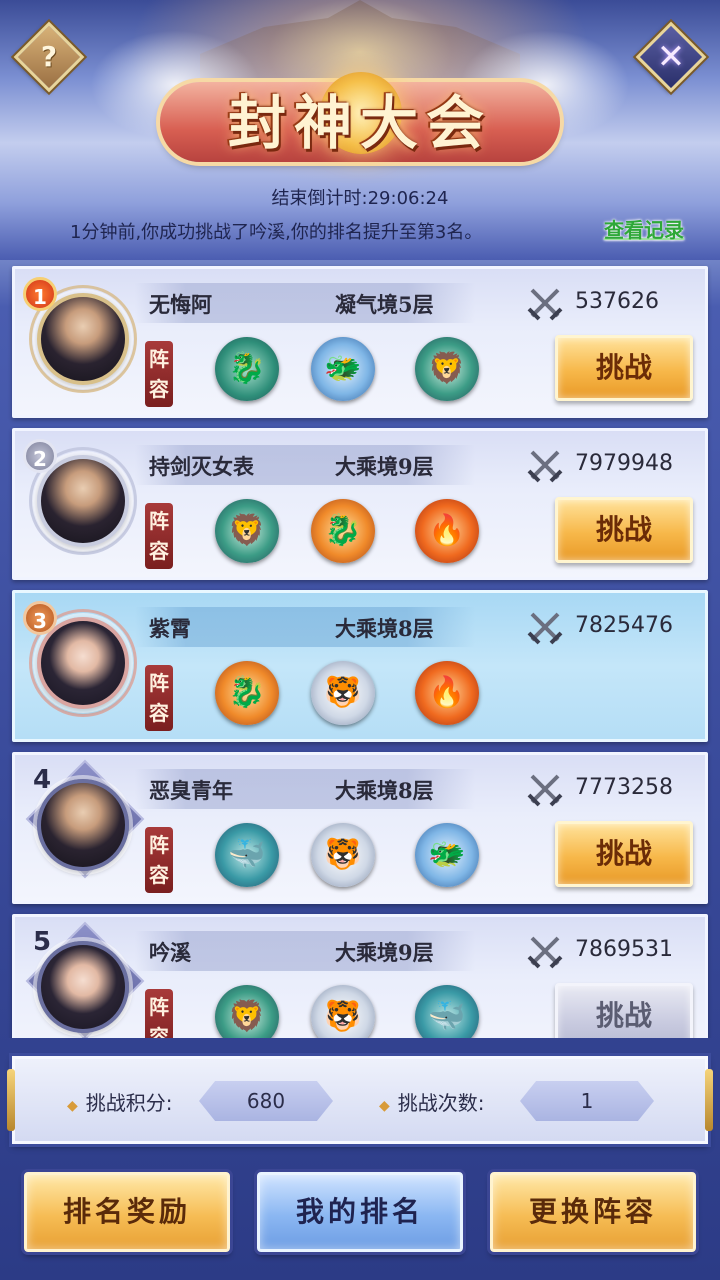 This screenshot has height=1280, width=720. I want to click on my-rank-button: 我的排名, so click(360, 1212).